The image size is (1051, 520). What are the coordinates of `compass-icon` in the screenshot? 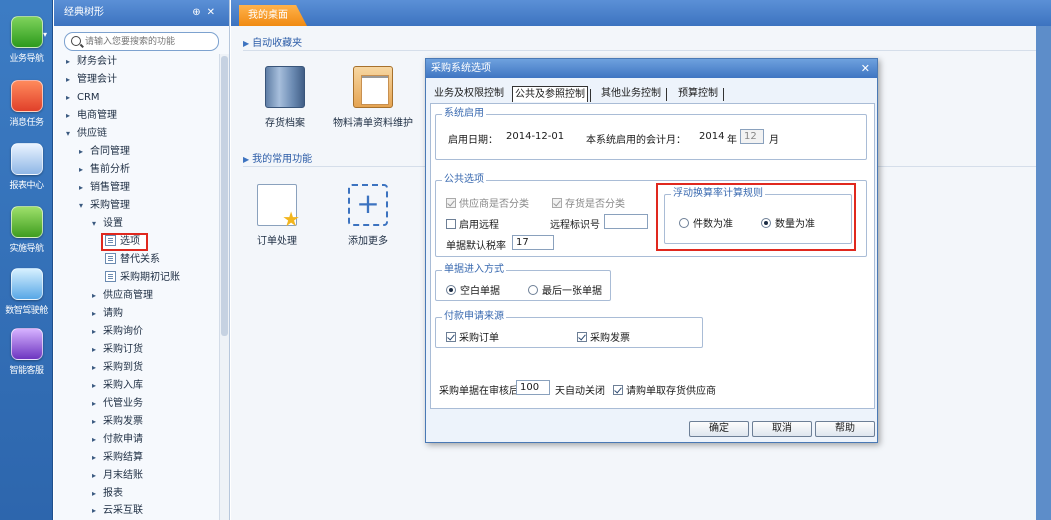 It's located at (26, 222).